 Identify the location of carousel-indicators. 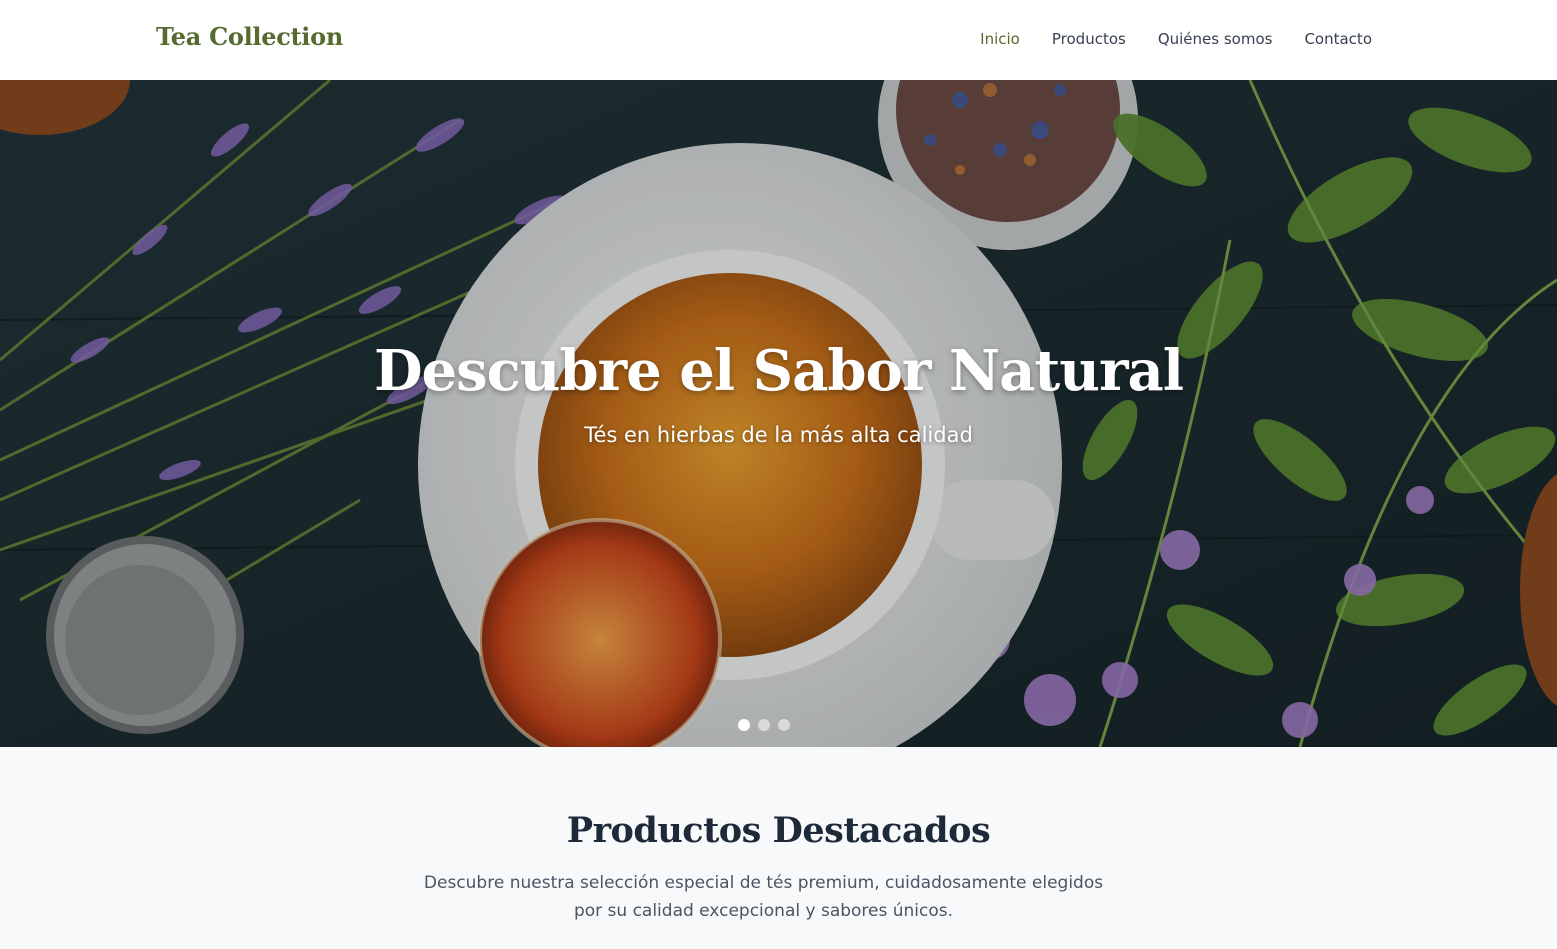
(764, 725).